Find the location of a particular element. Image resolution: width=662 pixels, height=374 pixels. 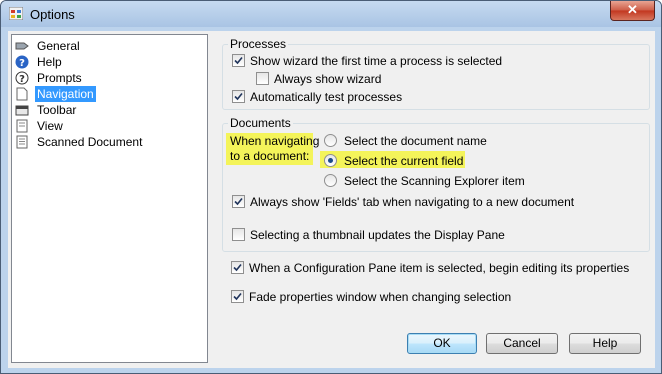

radio-select-document-name-label: Select the document name is located at coordinates (415, 141).